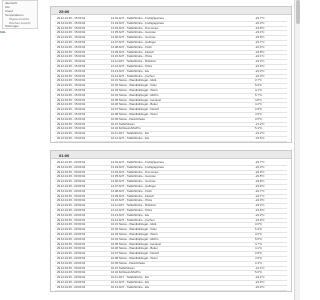 The image size is (320, 300). Describe the element at coordinates (260, 70) in the screenshot. I see `row-temperature: -24.3°C` at that location.